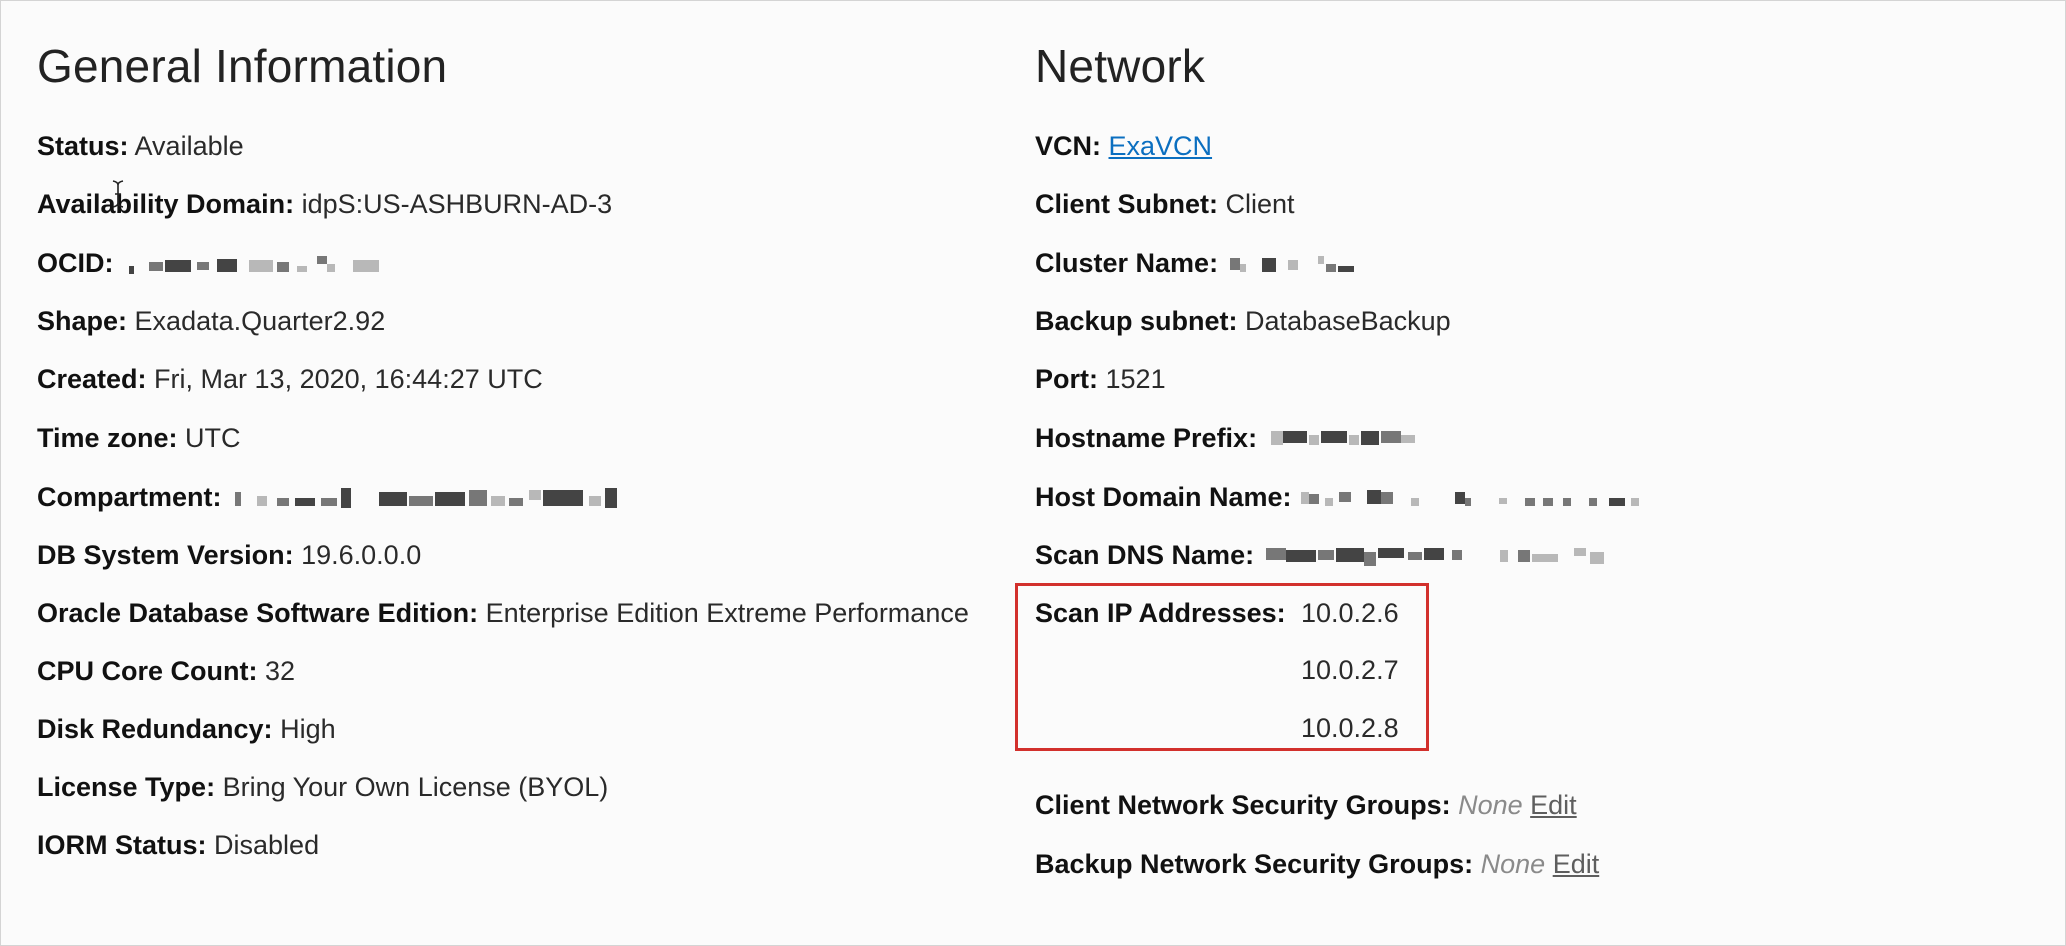 The image size is (2066, 946). I want to click on status-label: Status:, so click(83, 146).